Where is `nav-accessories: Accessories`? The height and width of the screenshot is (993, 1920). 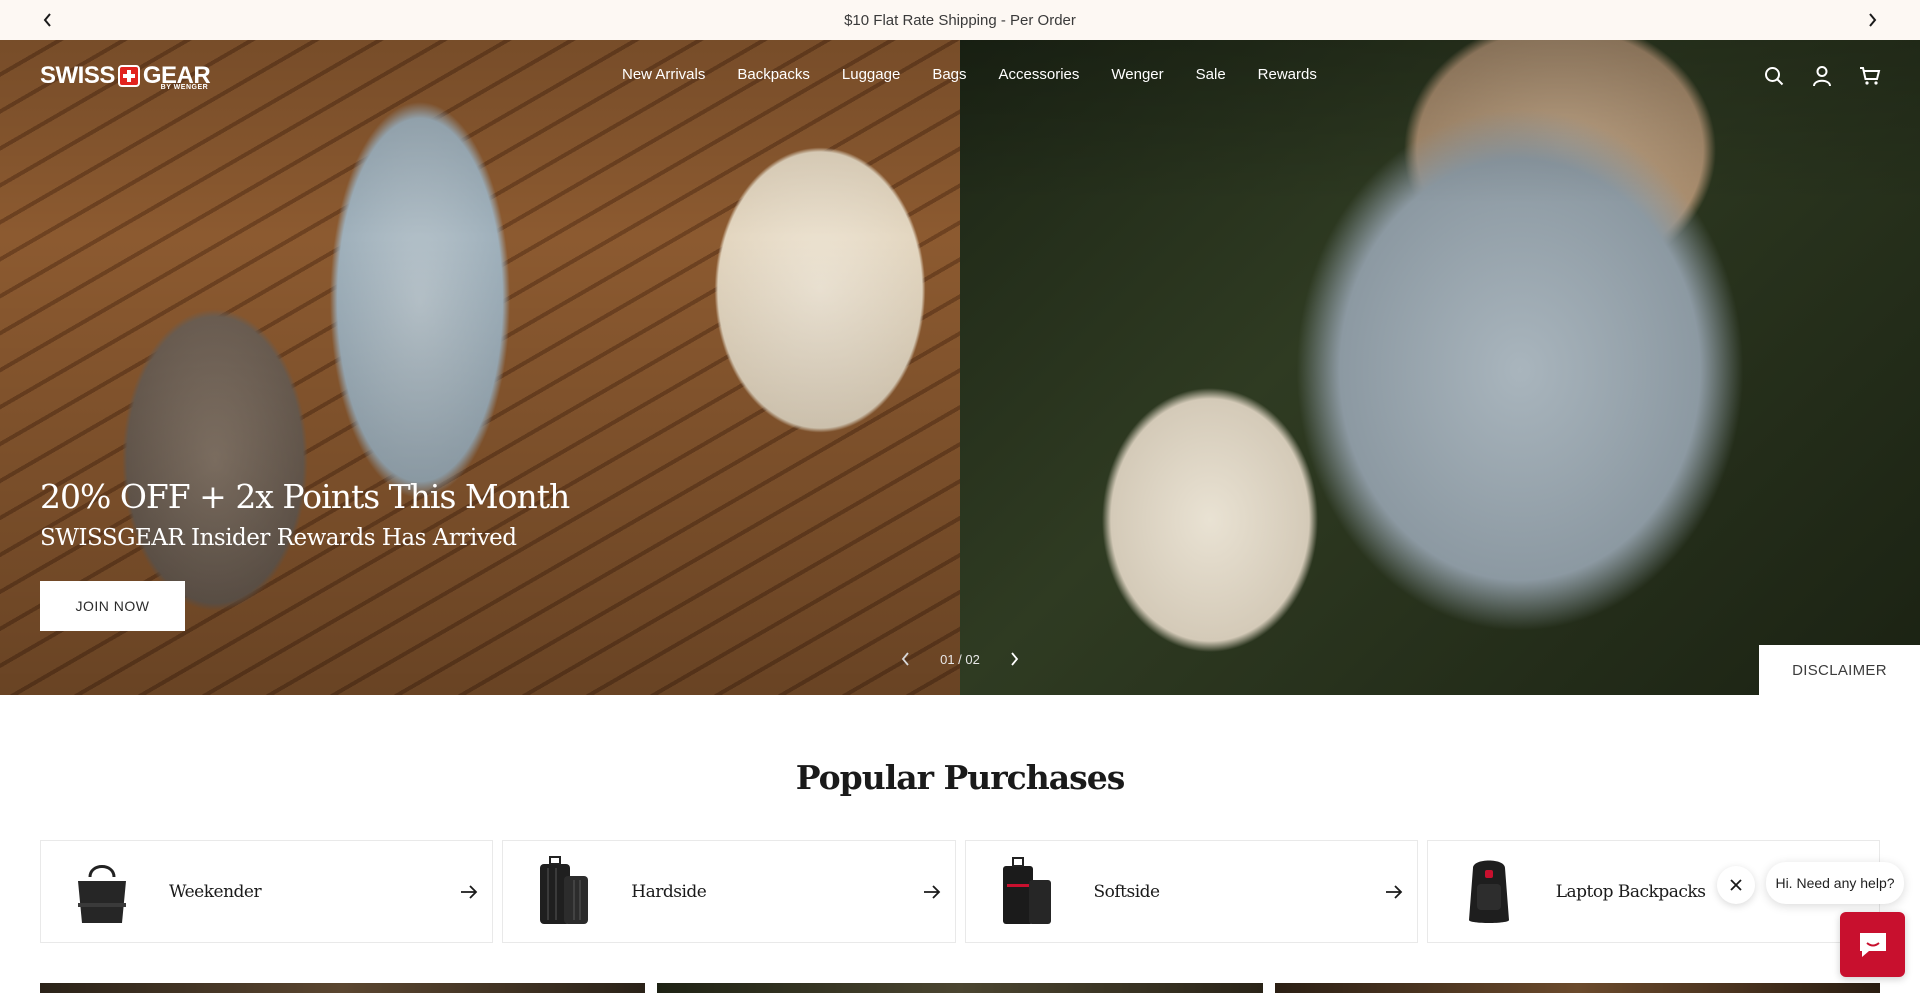 nav-accessories: Accessories is located at coordinates (1039, 74).